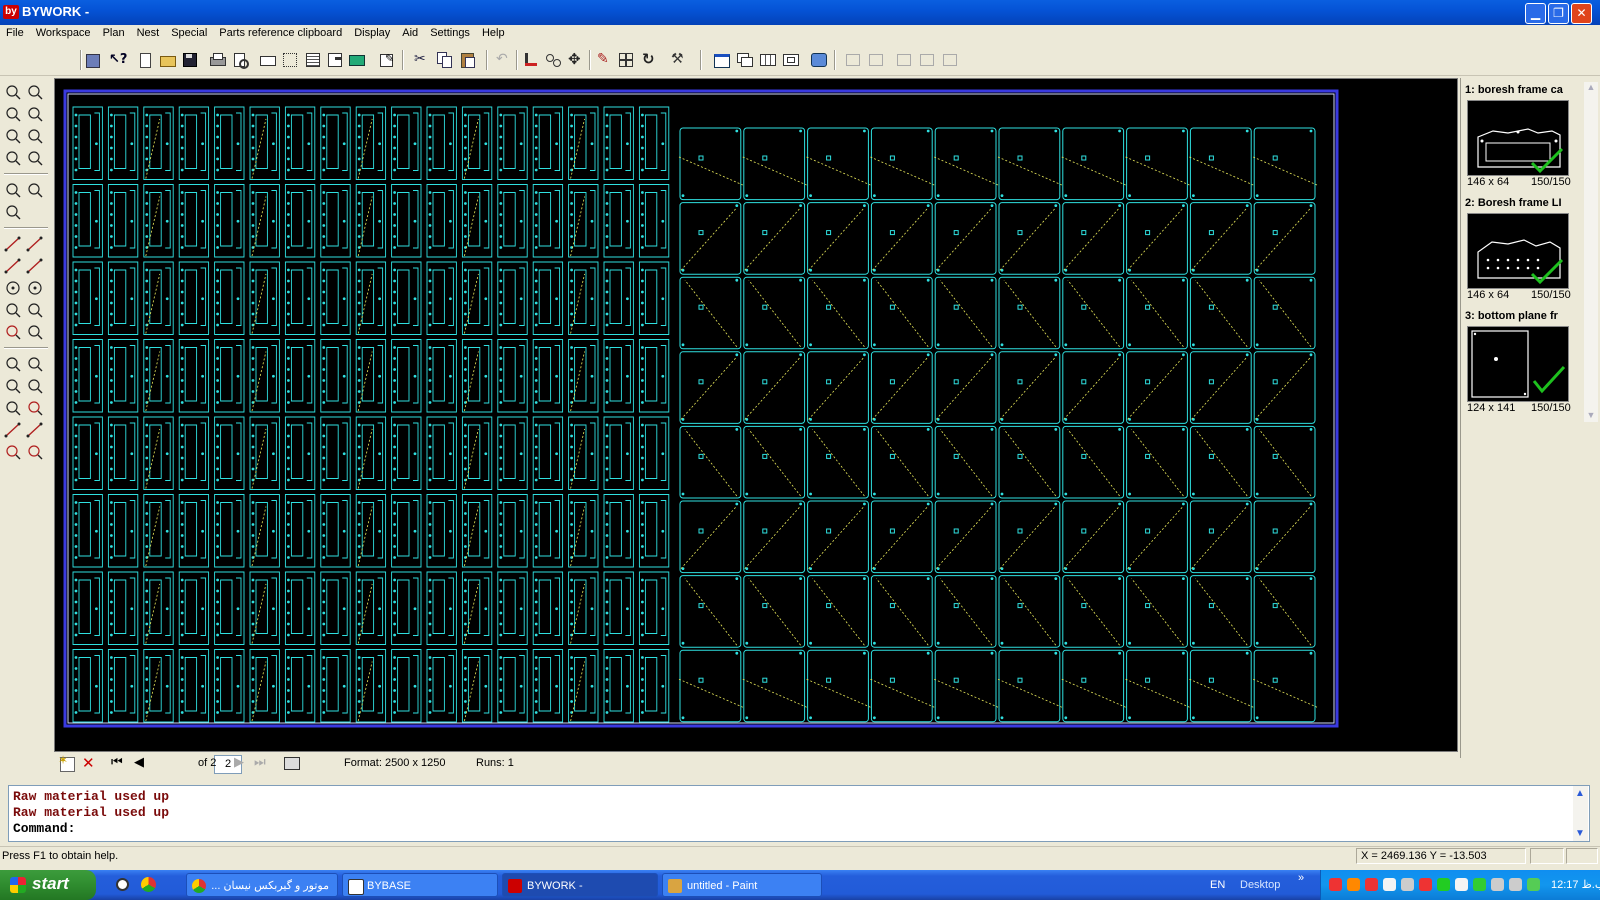  Describe the element at coordinates (44, 828) in the screenshot. I see `command-prompt: Command:` at that location.